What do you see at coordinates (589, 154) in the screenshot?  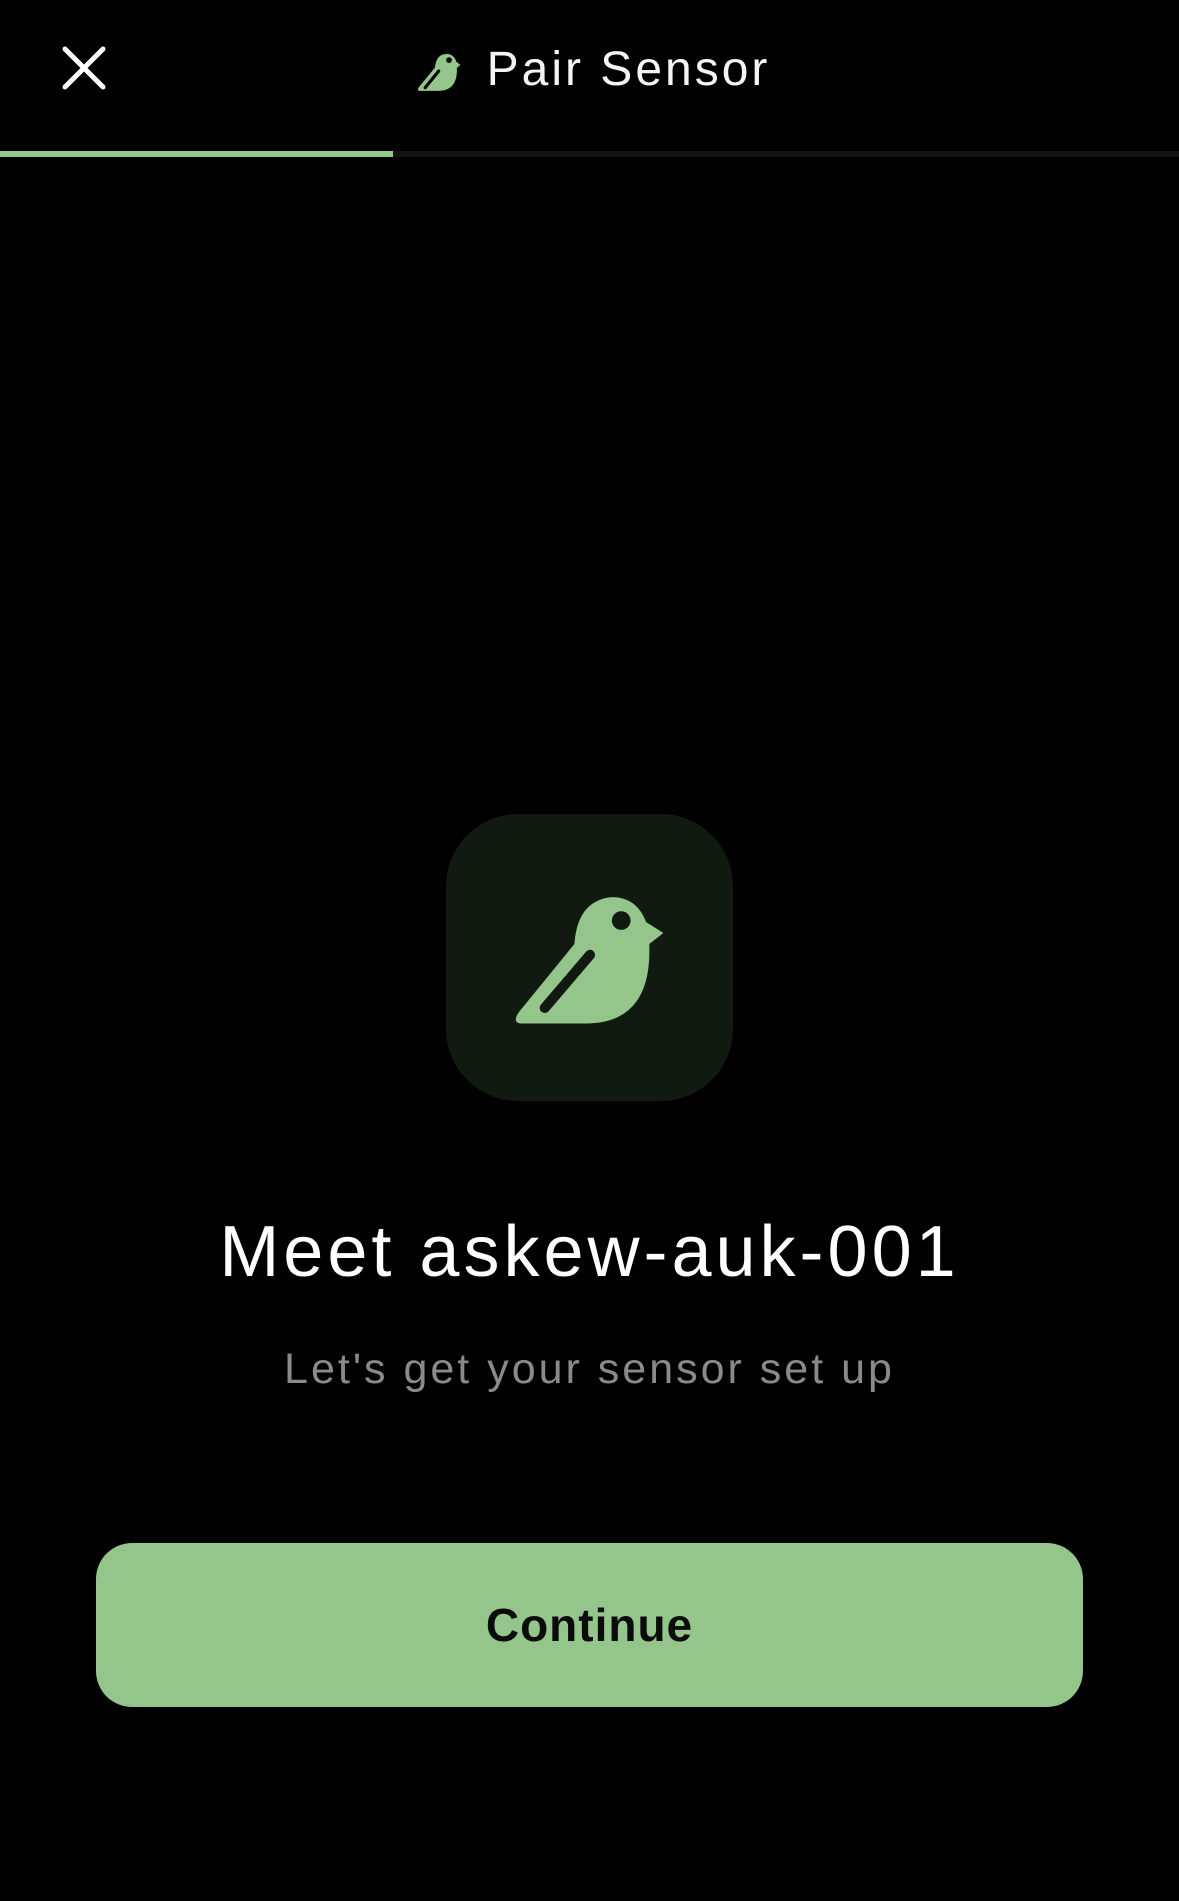 I see `progress-bar` at bounding box center [589, 154].